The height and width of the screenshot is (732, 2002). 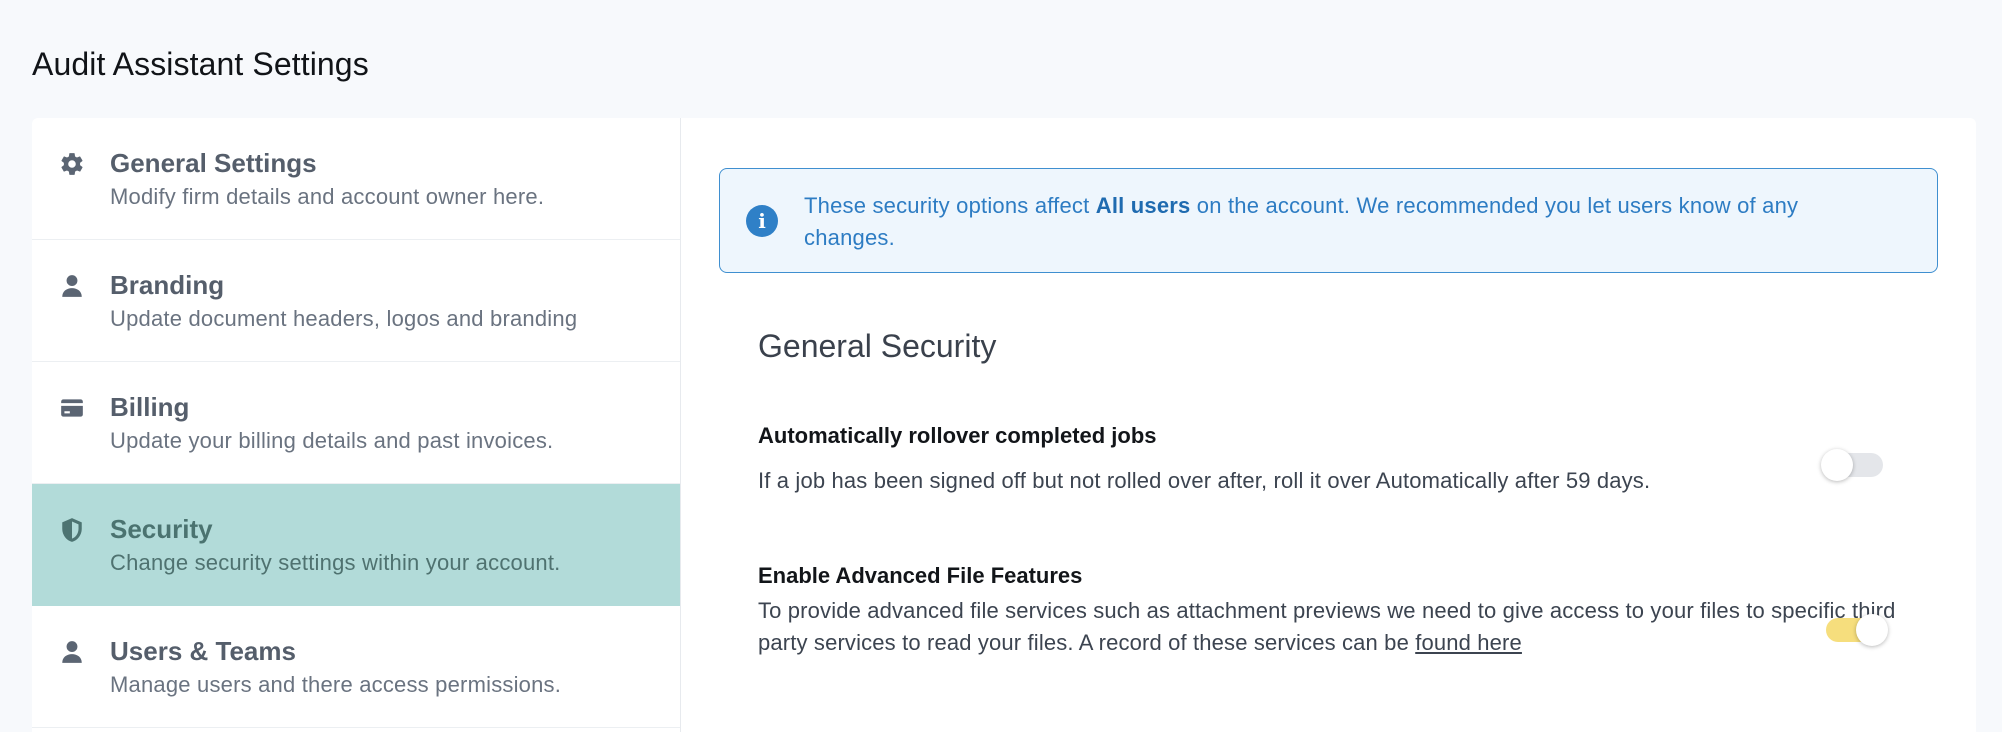 What do you see at coordinates (213, 163) in the screenshot?
I see `sidebar-item-title: General Settings` at bounding box center [213, 163].